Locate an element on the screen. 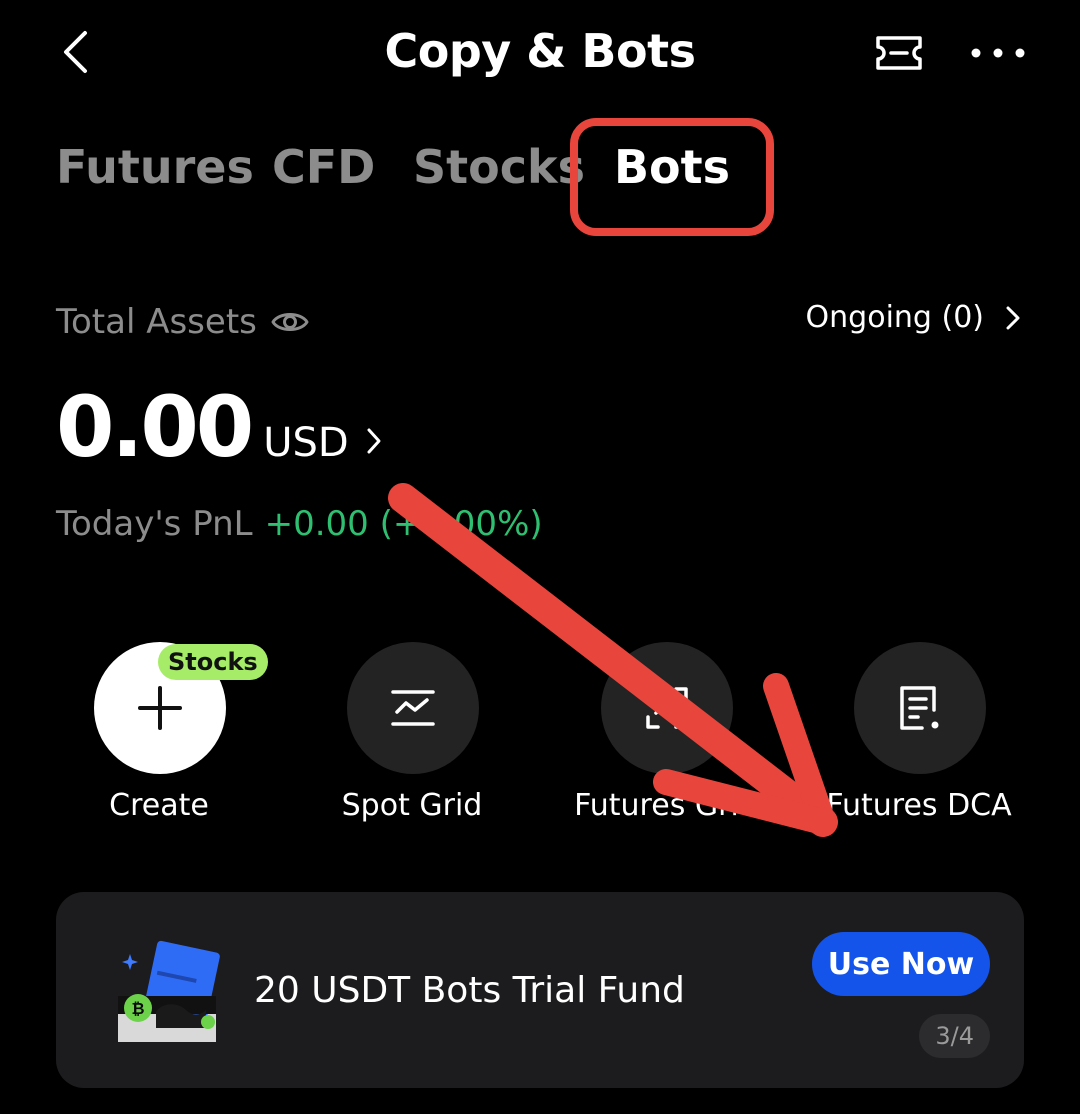 Image resolution: width=1080 pixels, height=1114 pixels. shortcut-label-futures-grid: Futures Grid is located at coordinates (666, 805).